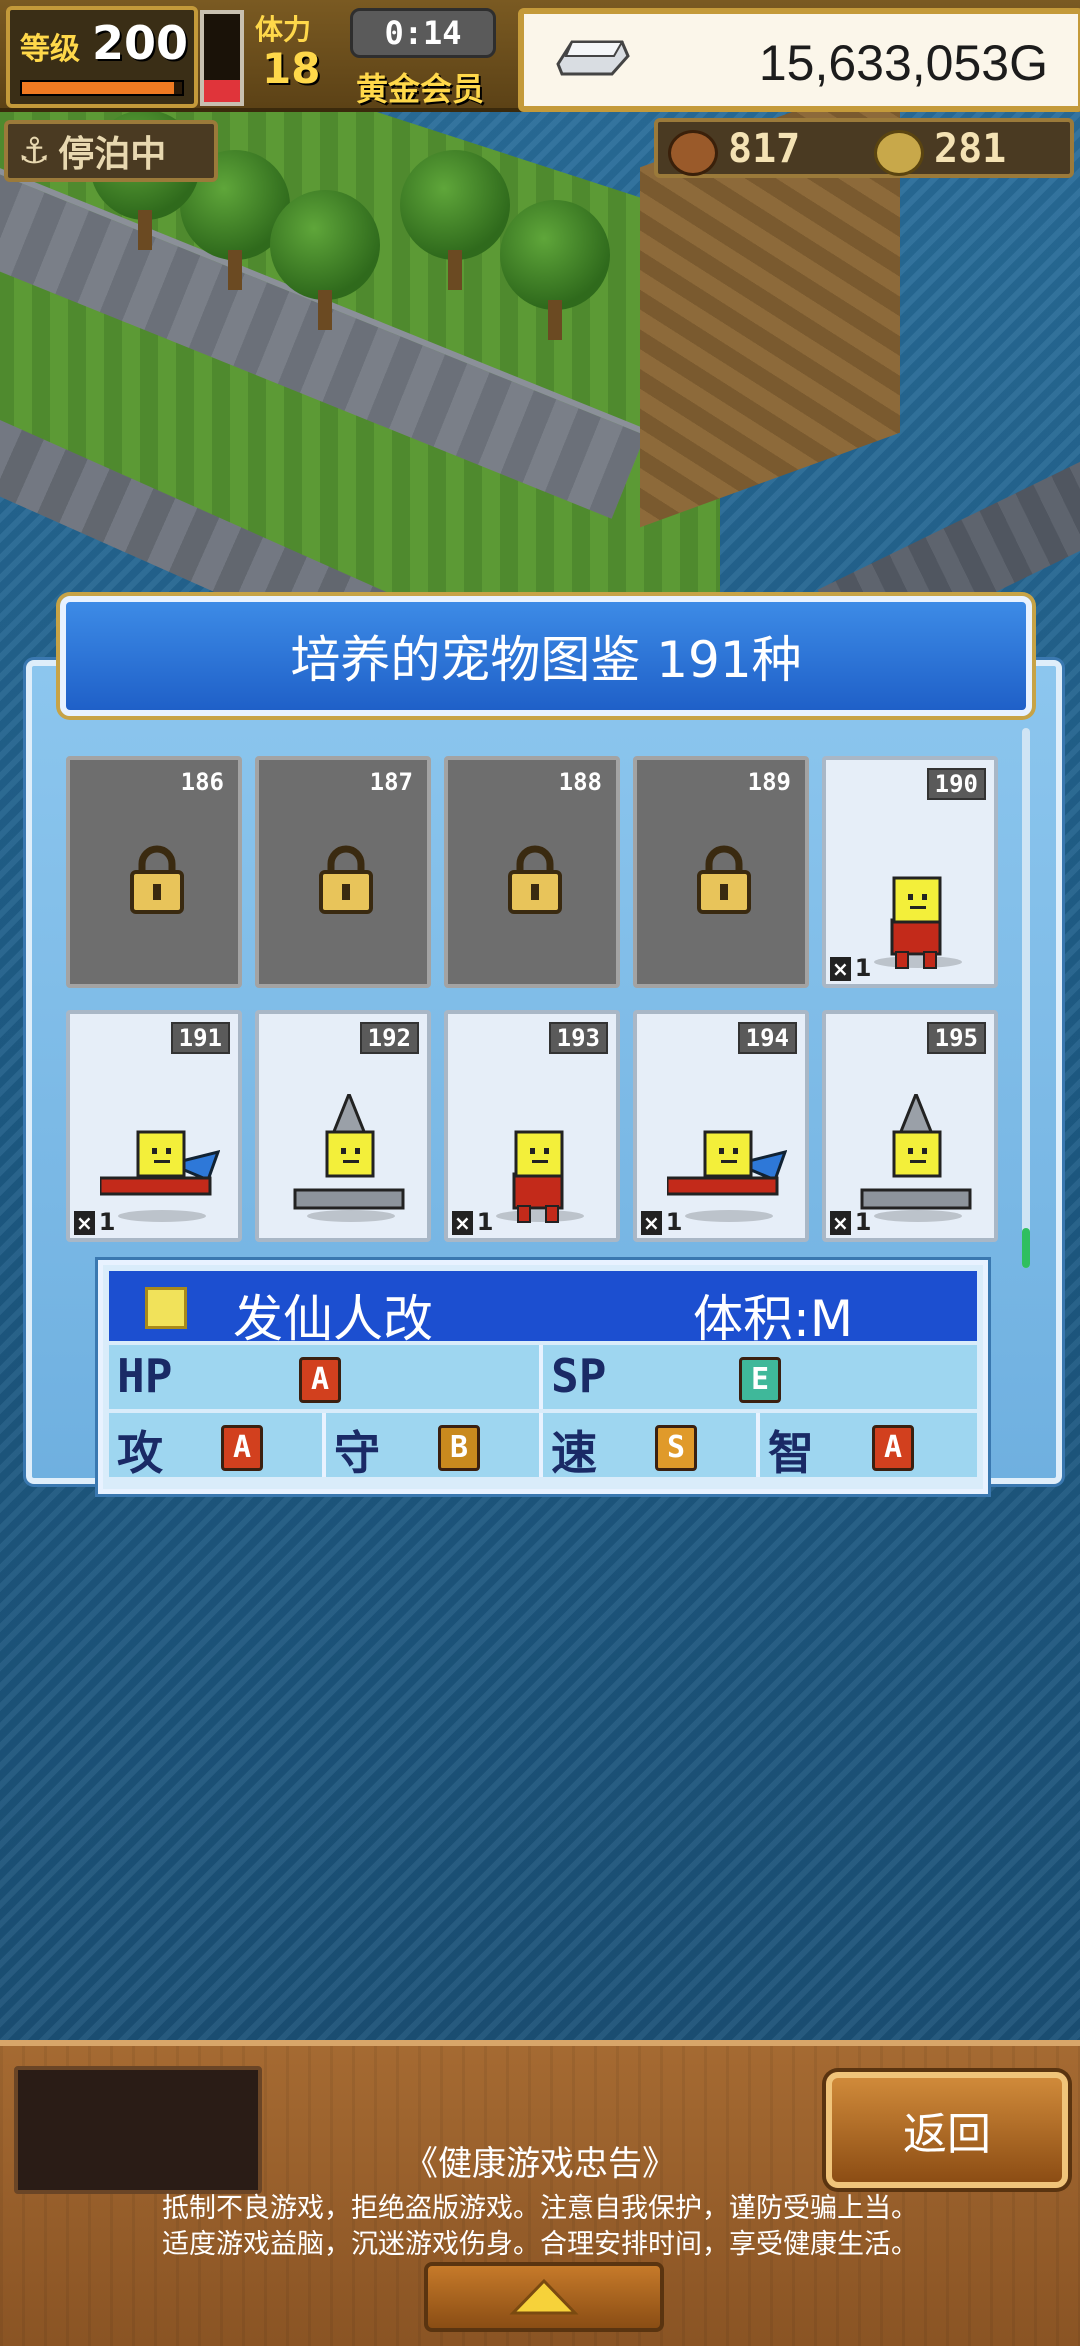  I want to click on level-progress-bar, so click(102, 88).